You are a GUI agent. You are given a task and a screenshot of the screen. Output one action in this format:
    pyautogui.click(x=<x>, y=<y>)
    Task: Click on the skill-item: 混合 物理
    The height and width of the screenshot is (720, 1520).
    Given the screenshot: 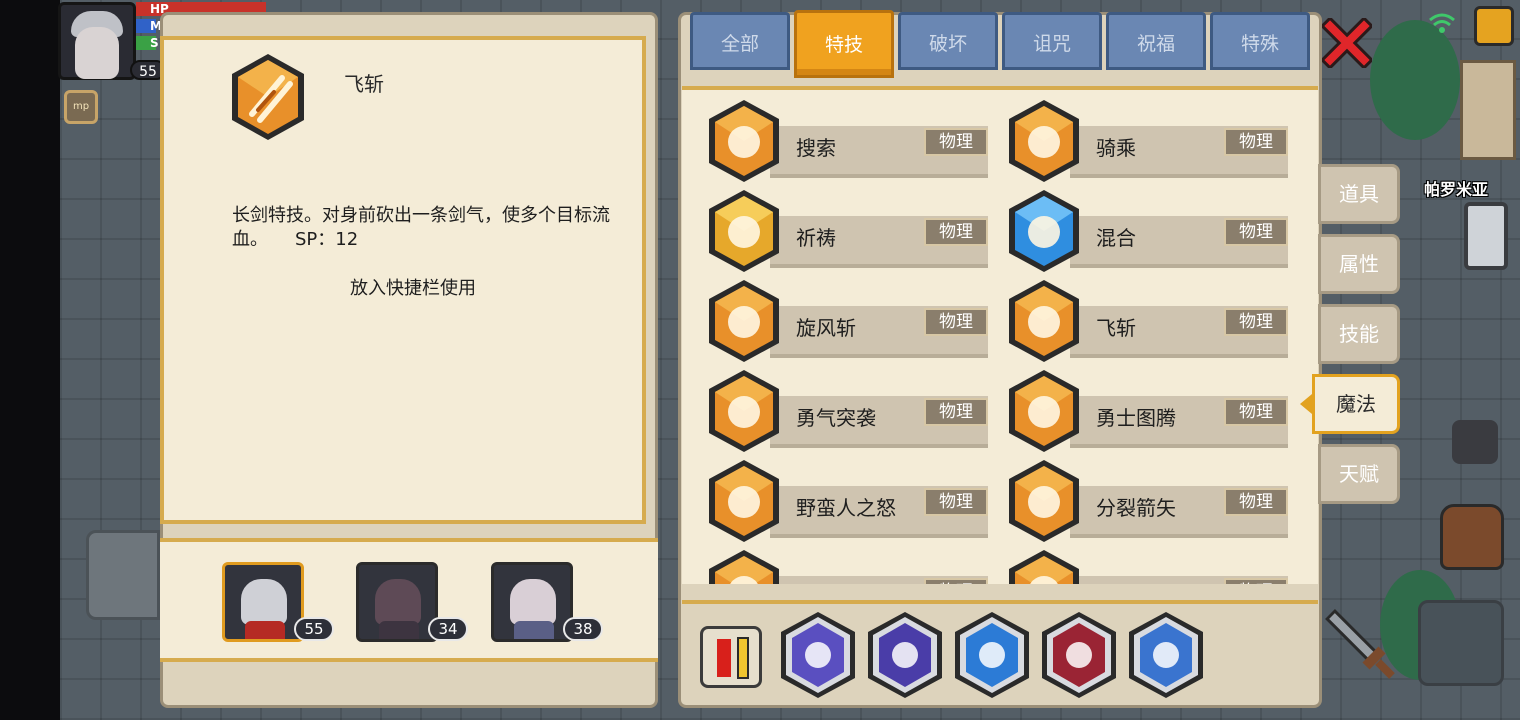 What is the action you would take?
    pyautogui.click(x=1156, y=231)
    